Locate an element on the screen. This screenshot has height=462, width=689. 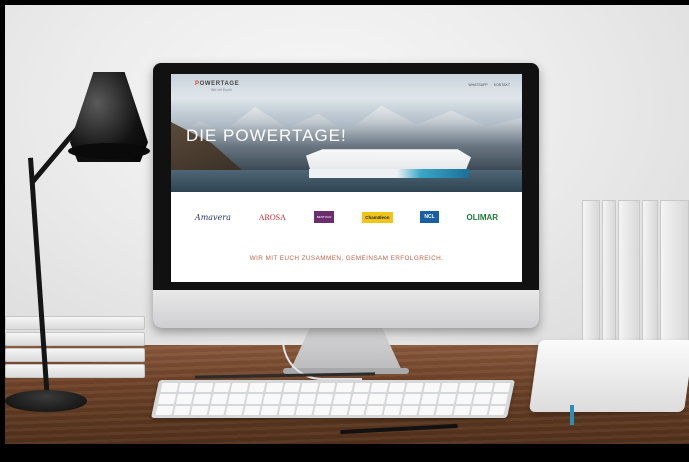
logo-bentour: BENTOUR is located at coordinates (324, 217).